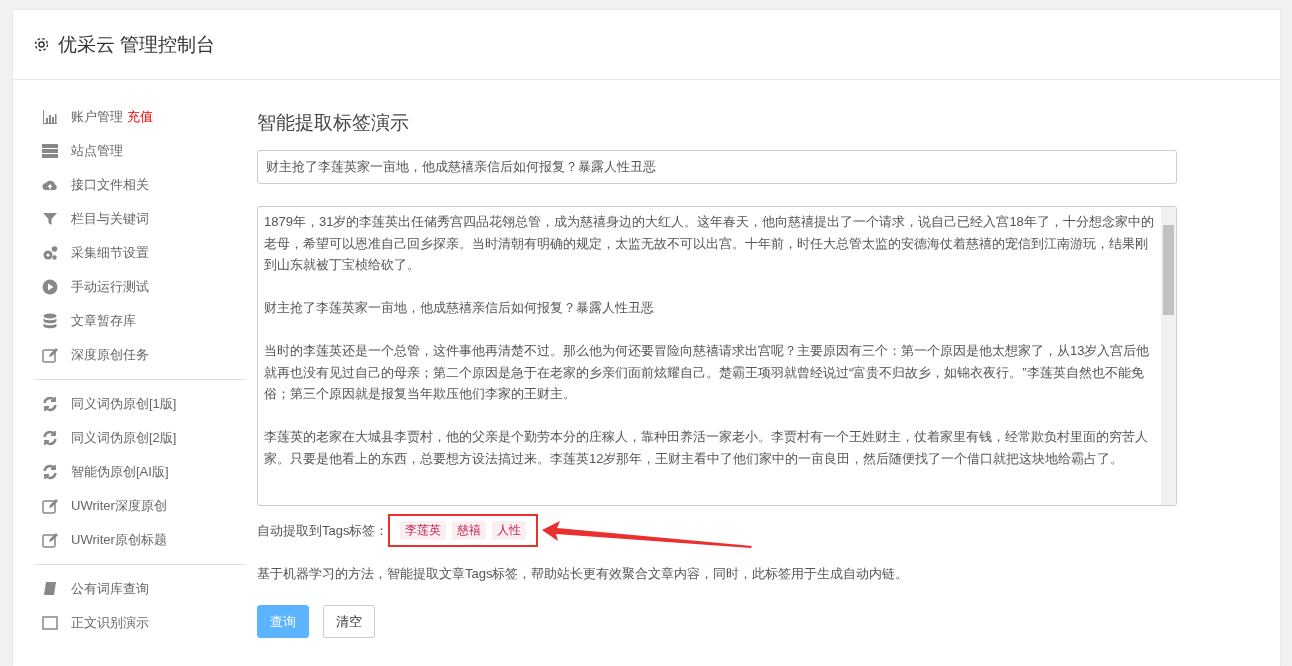 This screenshot has width=1292, height=666. Describe the element at coordinates (50, 117) in the screenshot. I see `bar-chart-icon` at that location.